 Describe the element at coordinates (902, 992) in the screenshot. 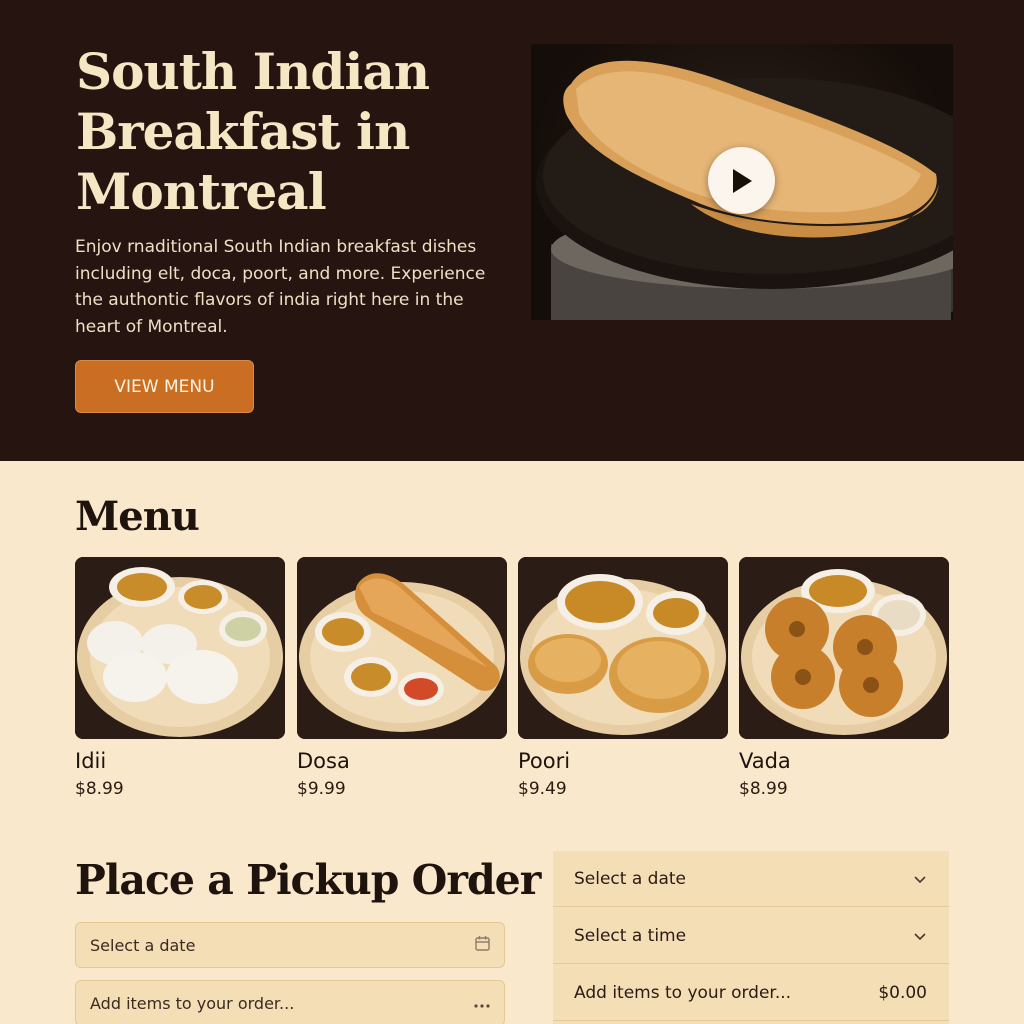

I see `summary-total: $0.00` at that location.